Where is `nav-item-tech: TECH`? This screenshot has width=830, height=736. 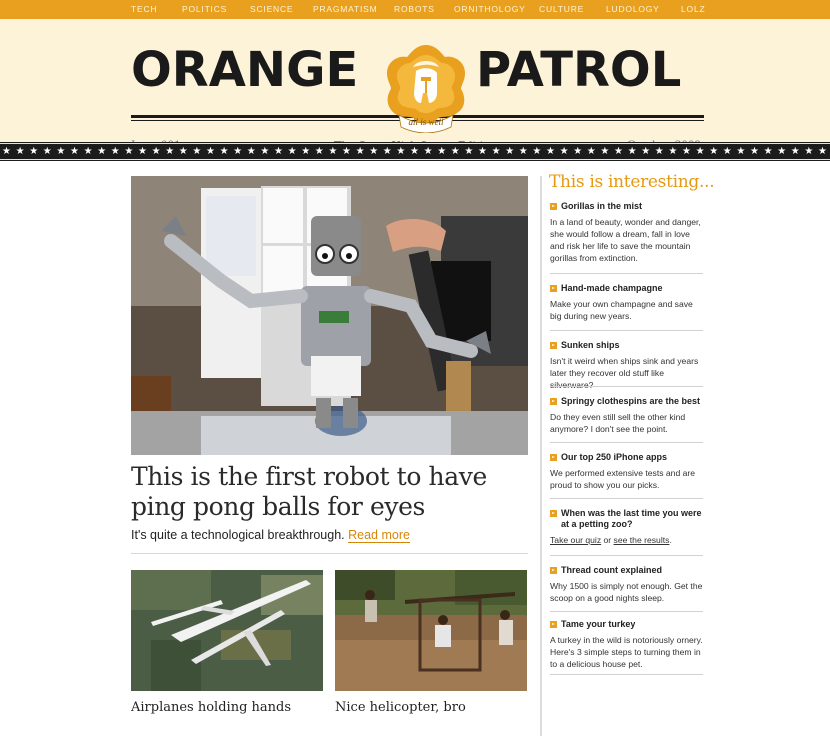
nav-item-tech: TECH is located at coordinates (144, 9).